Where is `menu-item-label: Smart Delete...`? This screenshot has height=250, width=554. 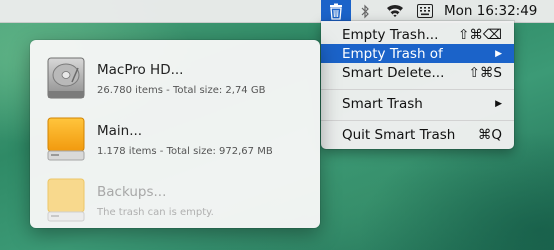 menu-item-label: Smart Delete... is located at coordinates (393, 72).